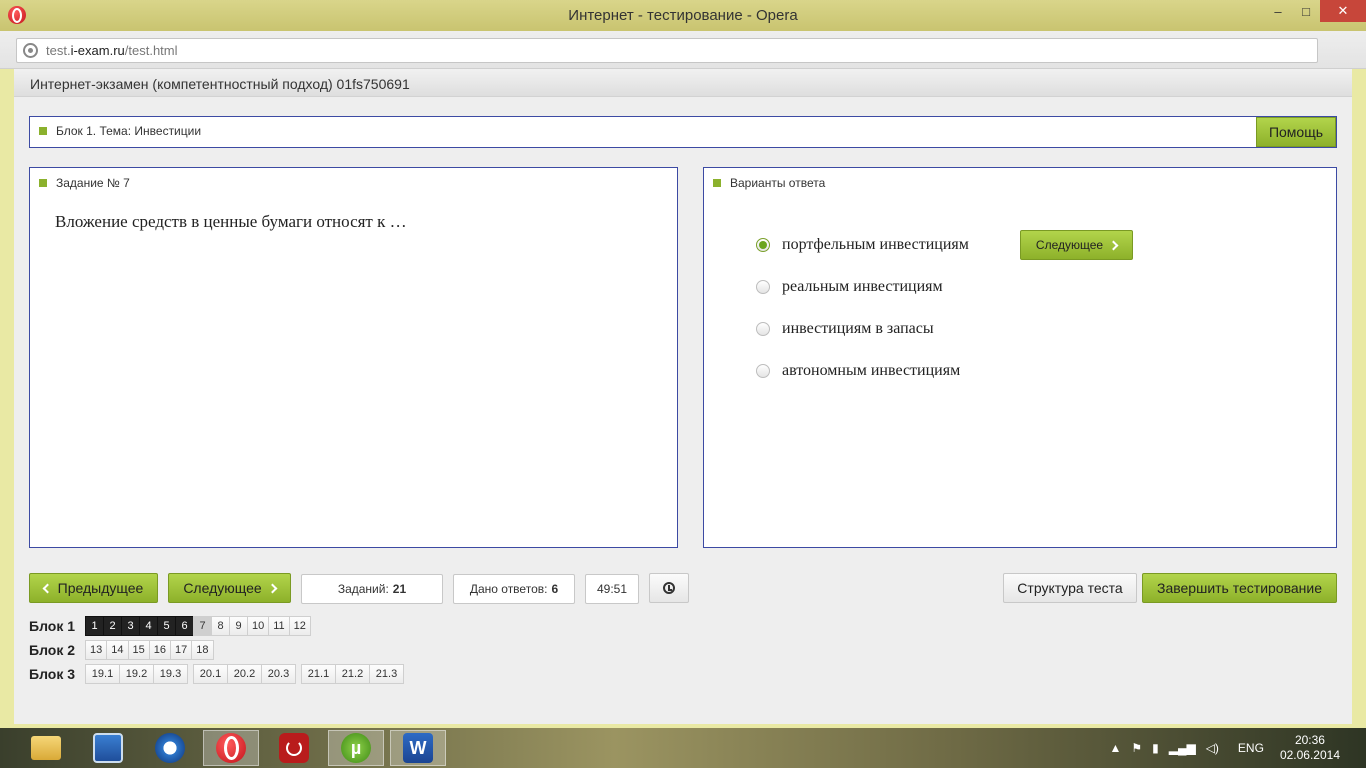 The height and width of the screenshot is (768, 1366). I want to click on previous-button: Предыдущее, so click(93, 588).